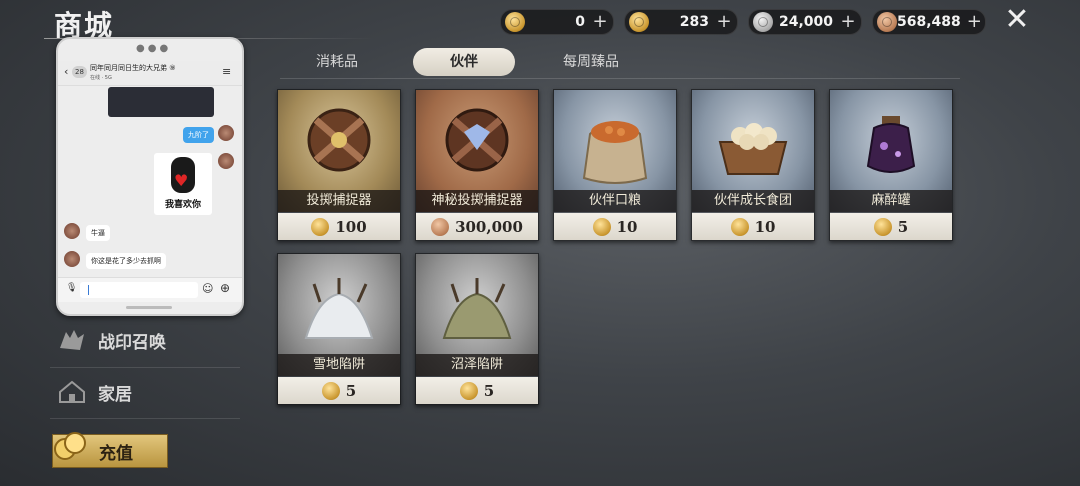 This screenshot has height=486, width=1080. I want to click on emoji-icon: ☺, so click(207, 288).